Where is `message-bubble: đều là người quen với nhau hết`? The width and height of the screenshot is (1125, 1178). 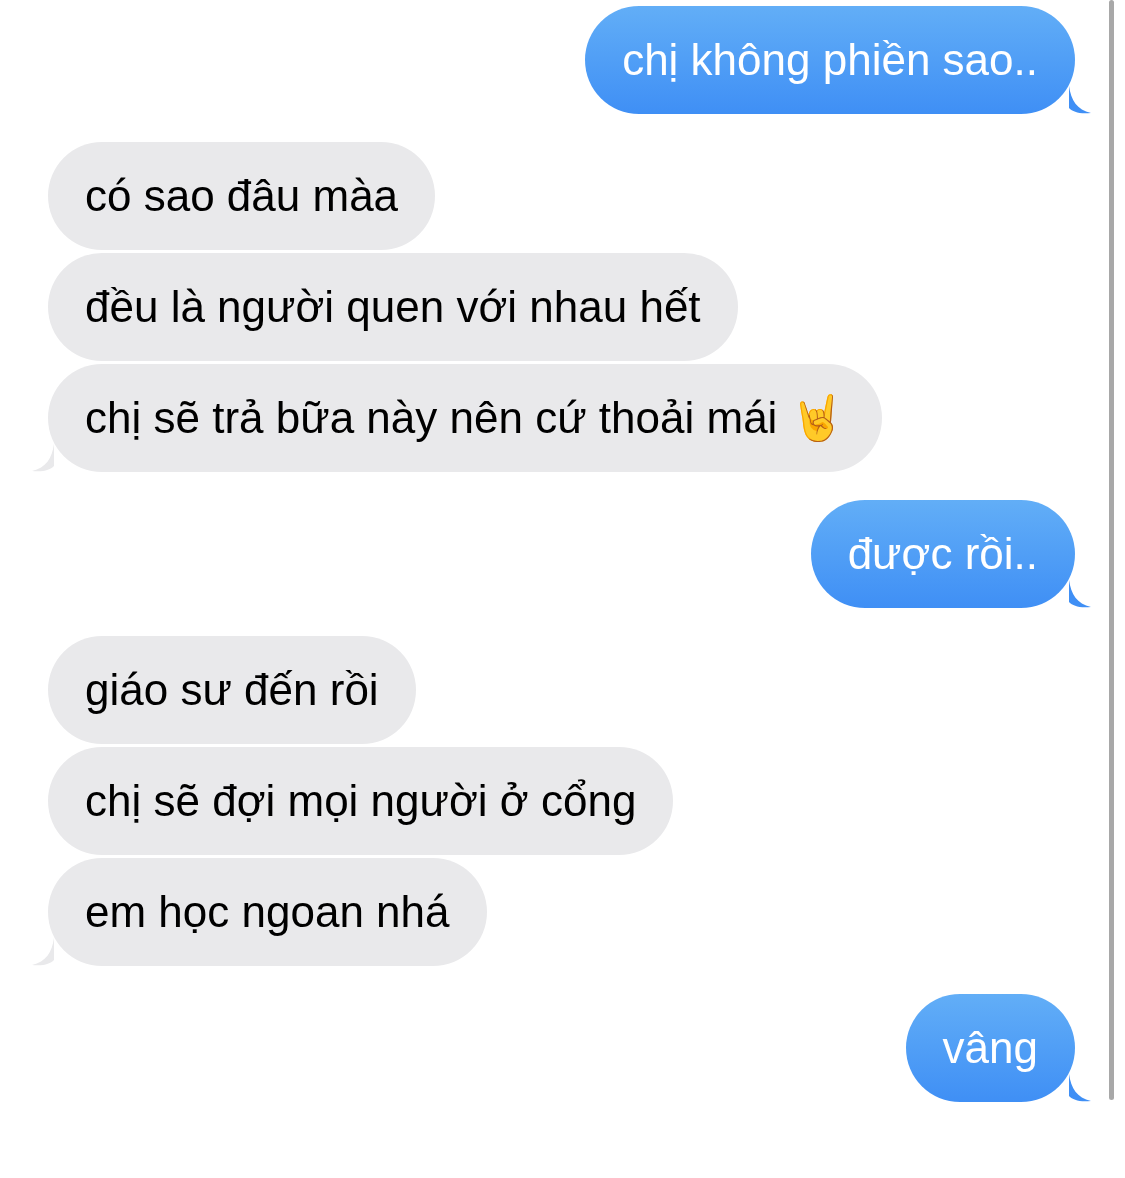 message-bubble: đều là người quen với nhau hết is located at coordinates (393, 307).